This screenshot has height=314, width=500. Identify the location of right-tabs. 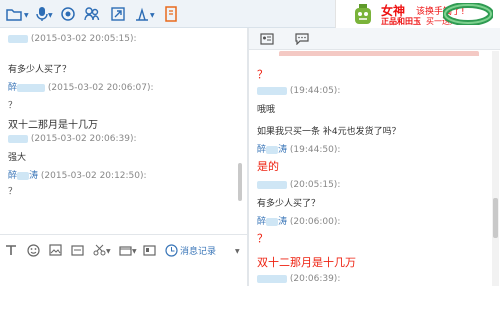
(374, 39).